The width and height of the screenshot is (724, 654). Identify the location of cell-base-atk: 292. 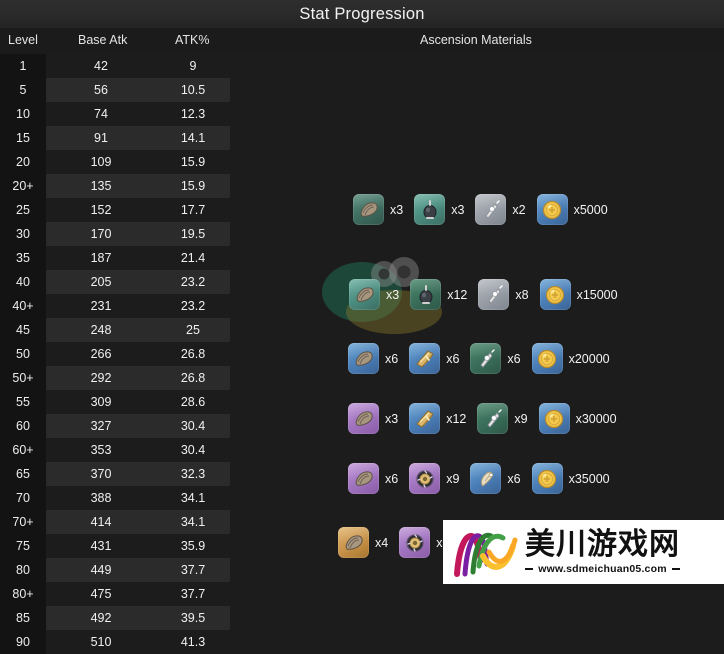
(101, 378).